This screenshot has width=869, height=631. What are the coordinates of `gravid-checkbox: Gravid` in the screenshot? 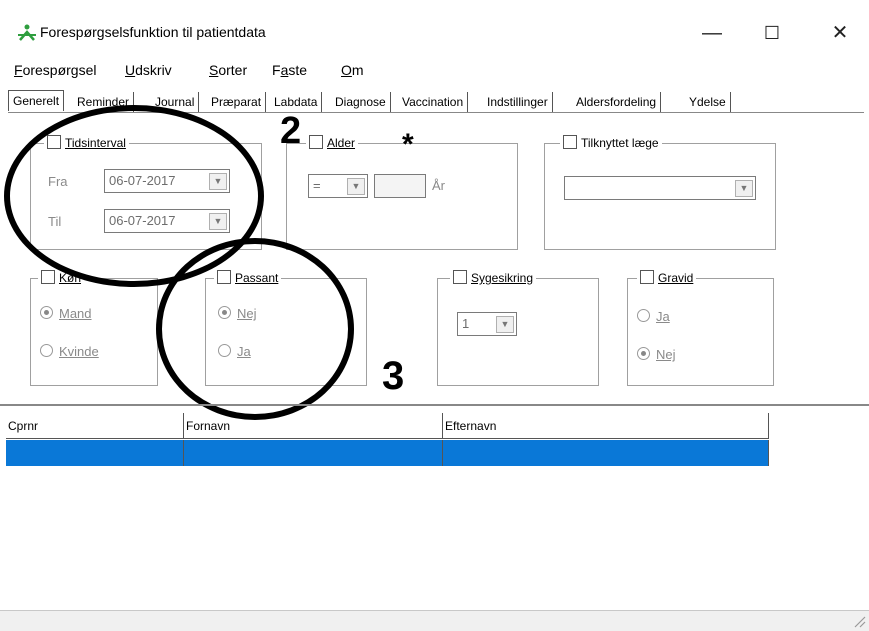 It's located at (667, 277).